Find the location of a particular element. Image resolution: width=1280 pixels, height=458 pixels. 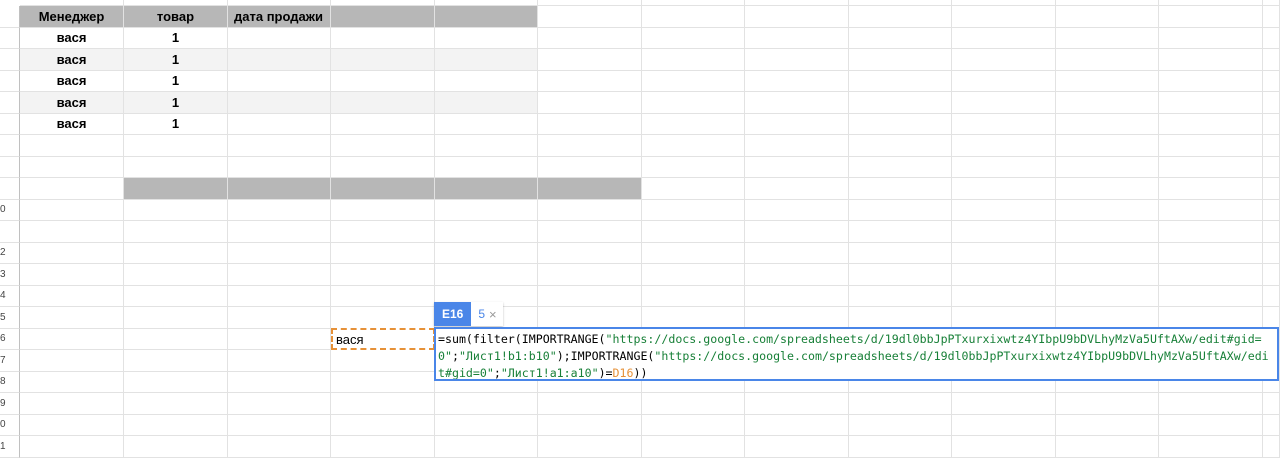

shaded-cell is located at coordinates (590, 189).